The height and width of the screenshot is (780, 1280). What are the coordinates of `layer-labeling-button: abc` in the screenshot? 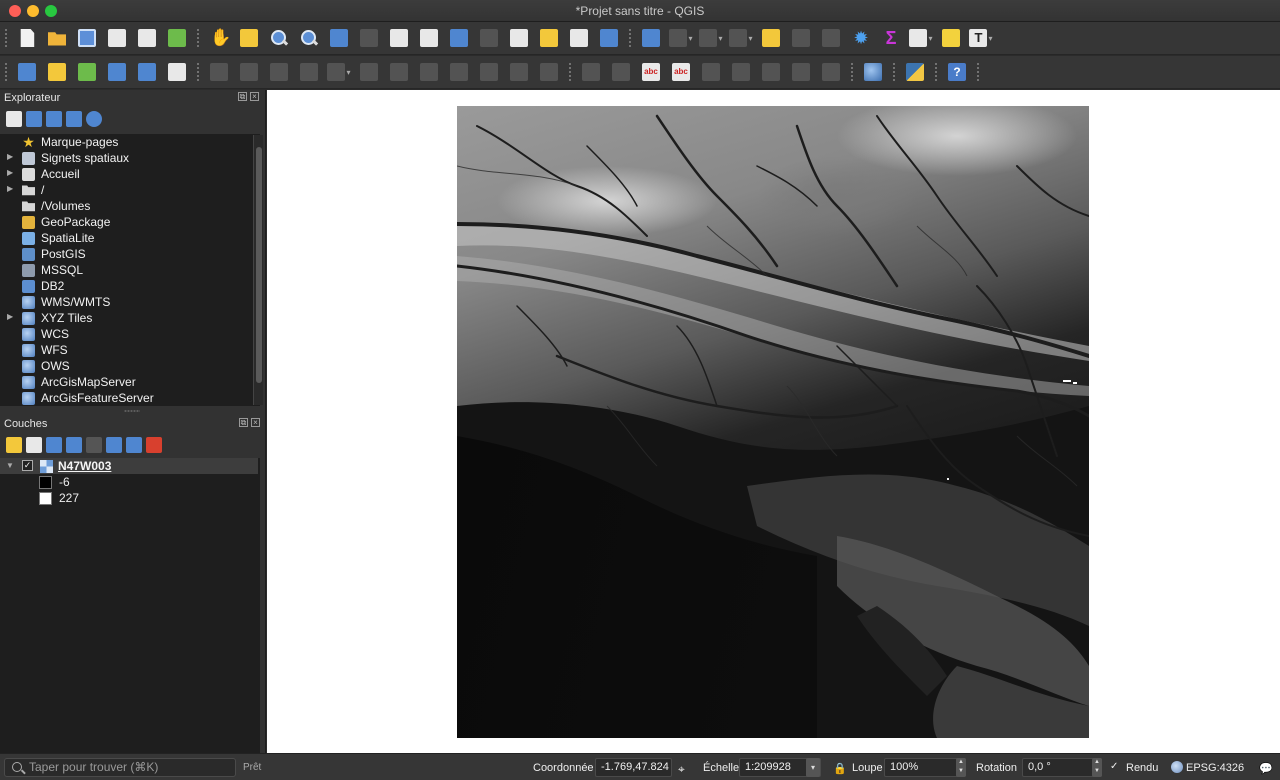 It's located at (651, 72).